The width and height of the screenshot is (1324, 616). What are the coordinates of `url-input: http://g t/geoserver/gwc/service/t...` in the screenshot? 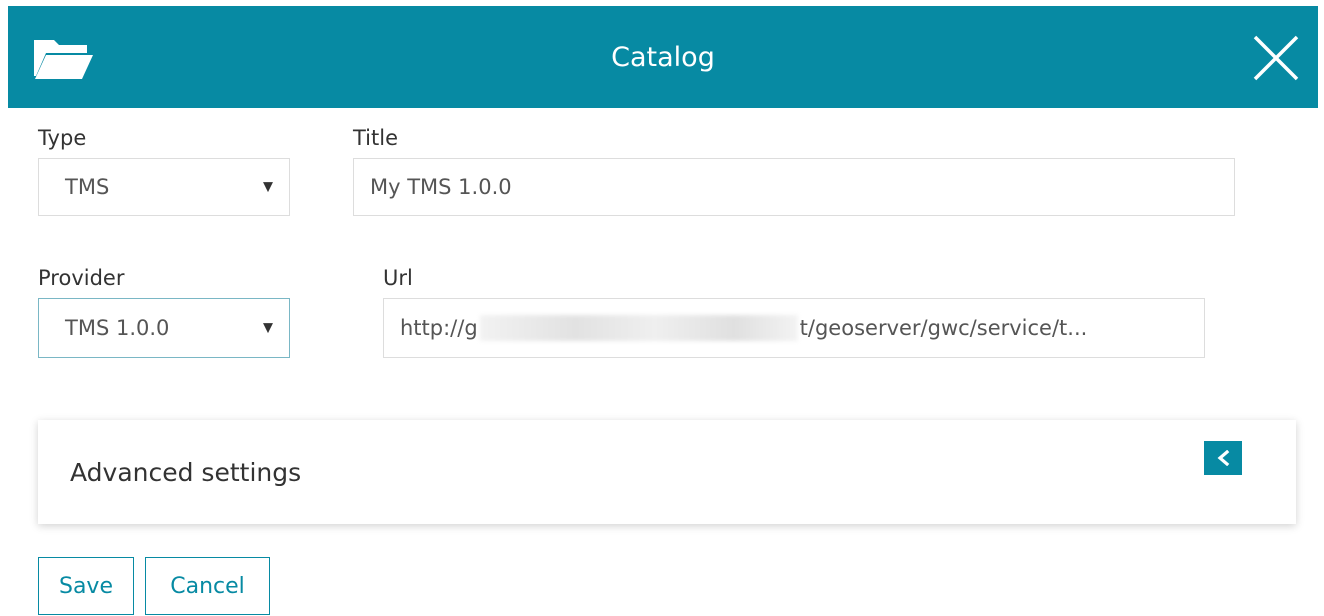 It's located at (794, 328).